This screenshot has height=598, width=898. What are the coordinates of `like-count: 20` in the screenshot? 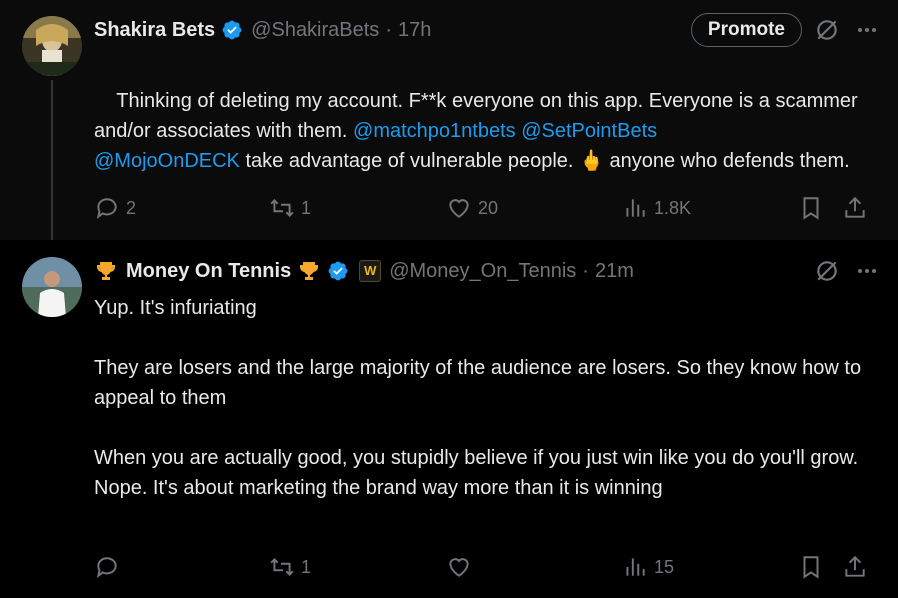 It's located at (488, 207).